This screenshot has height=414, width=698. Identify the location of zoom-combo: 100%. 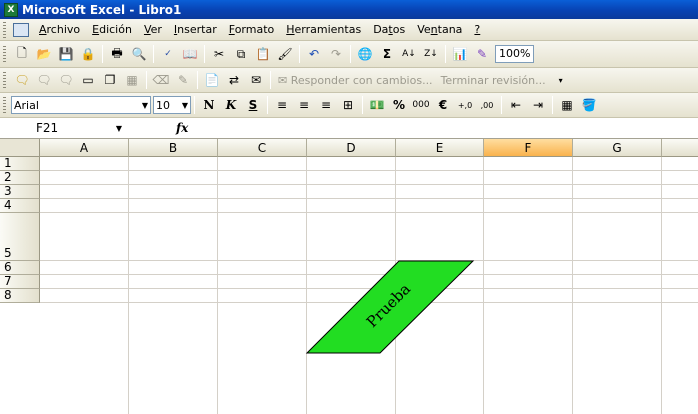
(515, 54).